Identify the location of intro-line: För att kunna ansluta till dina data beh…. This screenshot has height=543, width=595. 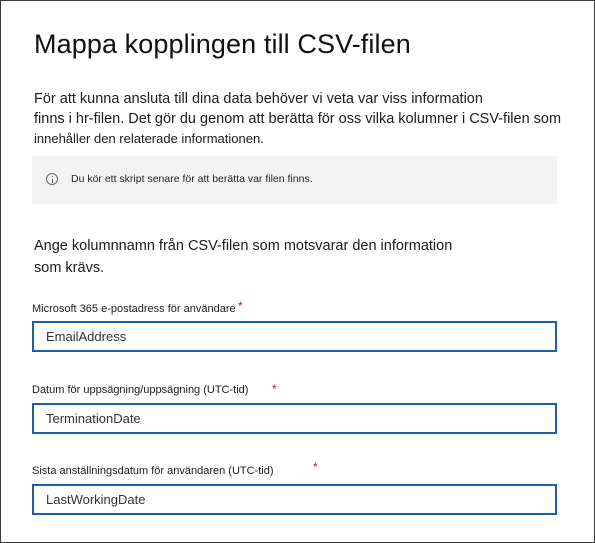
(258, 99).